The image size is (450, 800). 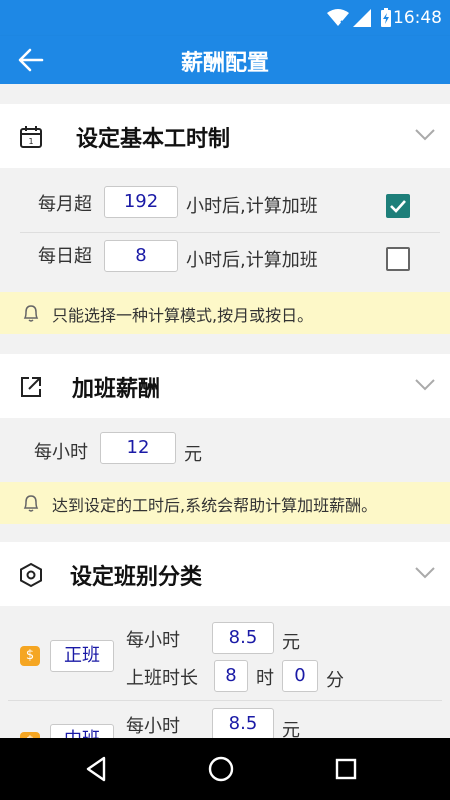 I want to click on daily-prefix-label: 每日超, so click(x=65, y=256).